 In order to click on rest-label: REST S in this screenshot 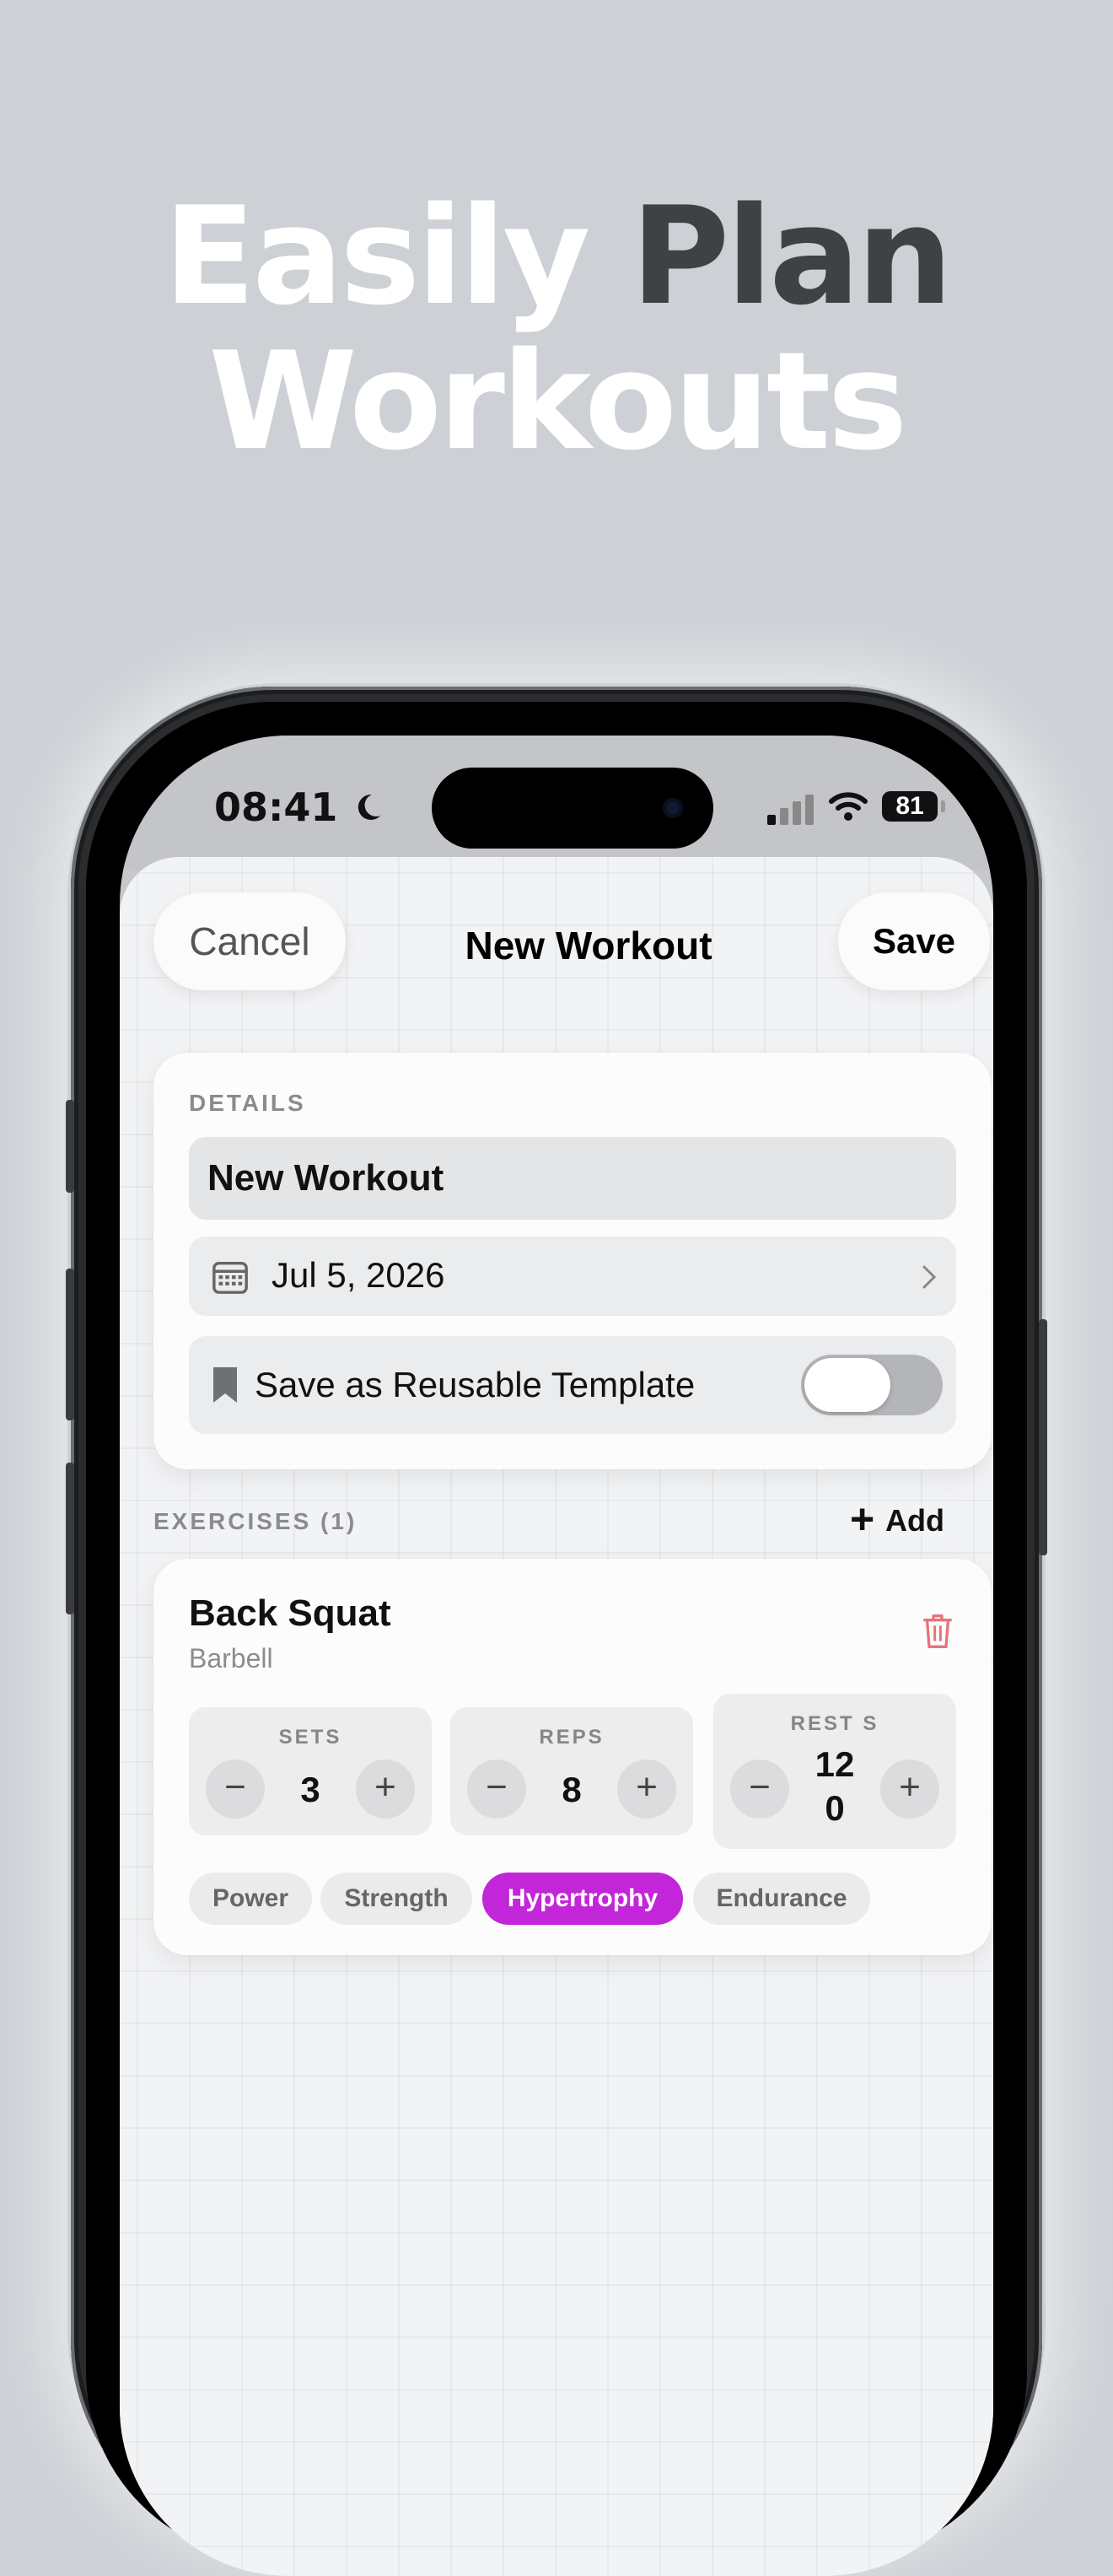, I will do `click(834, 1723)`.